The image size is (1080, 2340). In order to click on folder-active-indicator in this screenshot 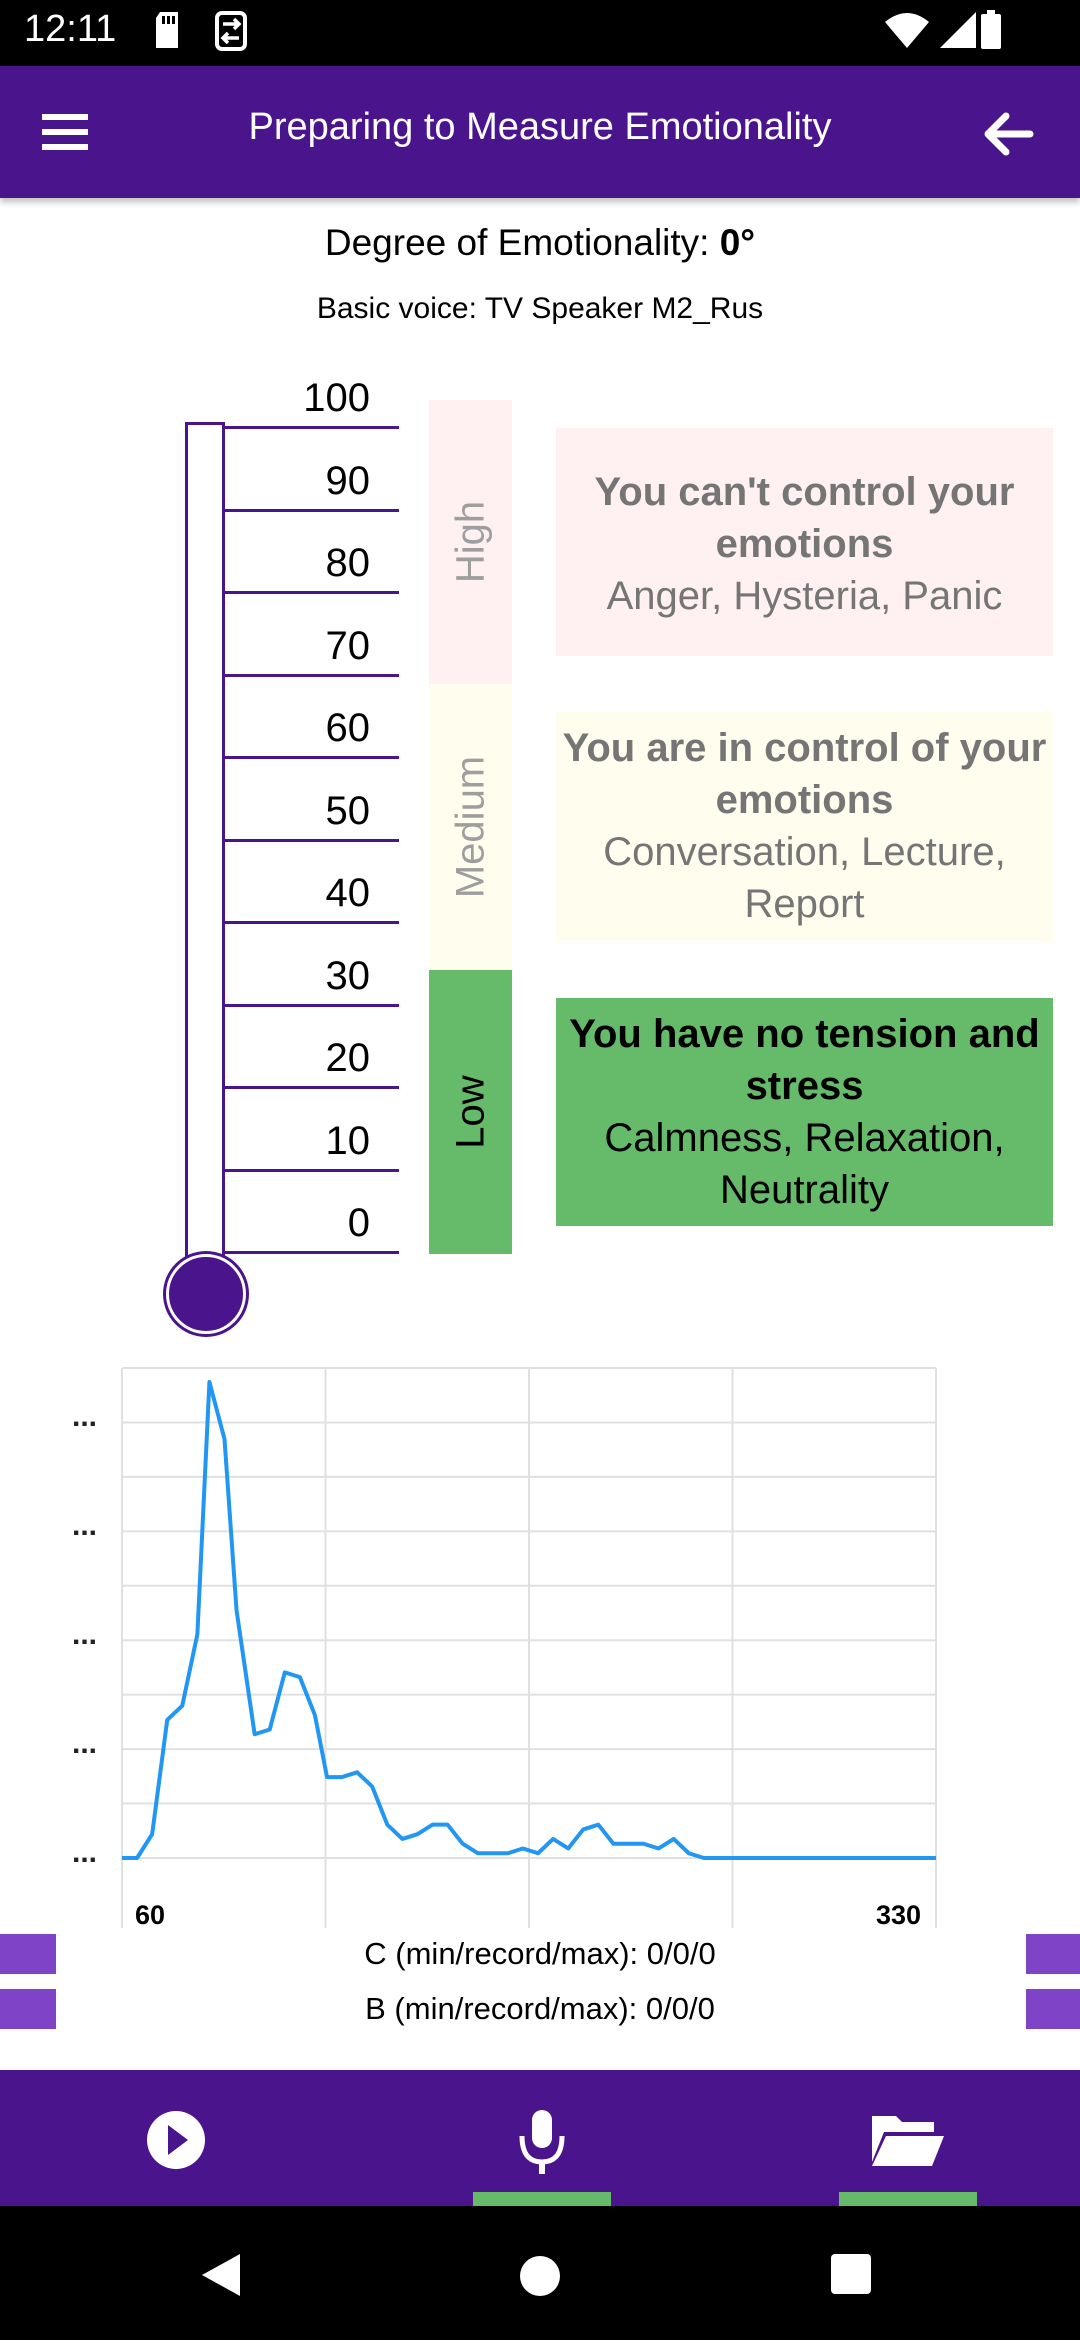, I will do `click(908, 2199)`.